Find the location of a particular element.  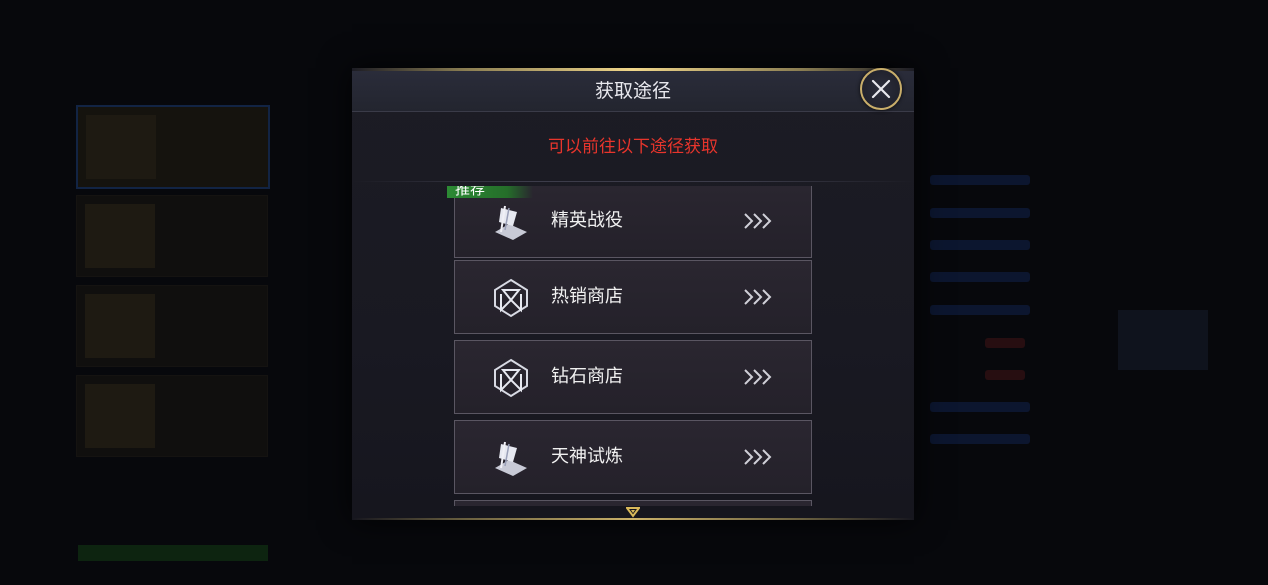

route-item-hot-shop: 热销商店 is located at coordinates (633, 297).